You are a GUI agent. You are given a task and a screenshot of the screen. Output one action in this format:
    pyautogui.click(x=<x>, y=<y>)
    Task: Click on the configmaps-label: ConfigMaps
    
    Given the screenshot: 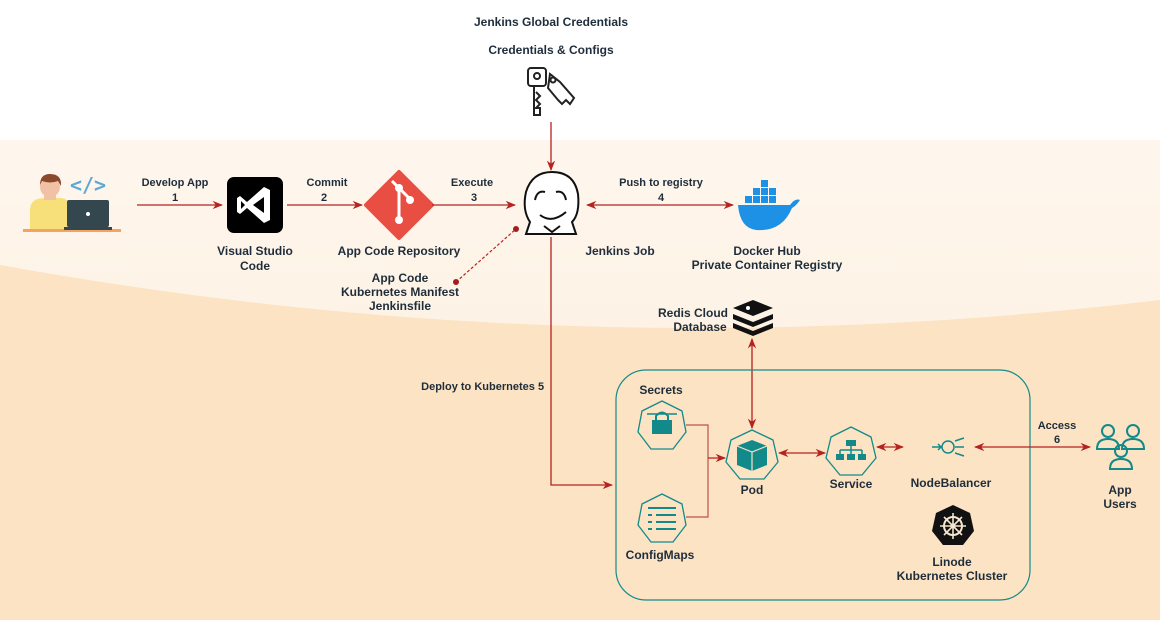 What is the action you would take?
    pyautogui.click(x=660, y=555)
    